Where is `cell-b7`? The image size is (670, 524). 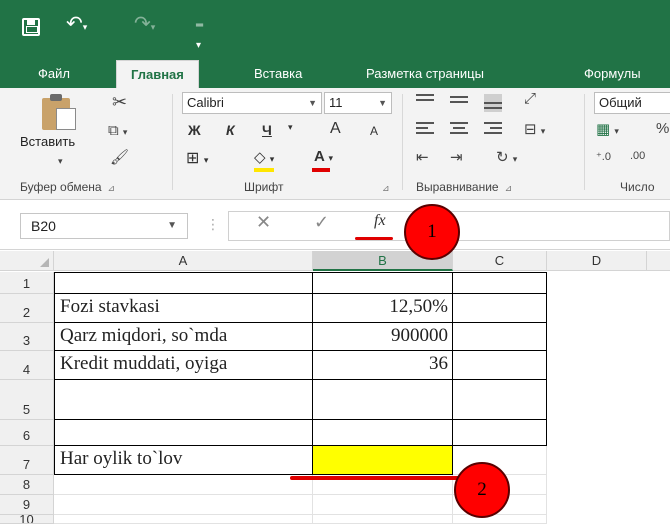 cell-b7 is located at coordinates (383, 460).